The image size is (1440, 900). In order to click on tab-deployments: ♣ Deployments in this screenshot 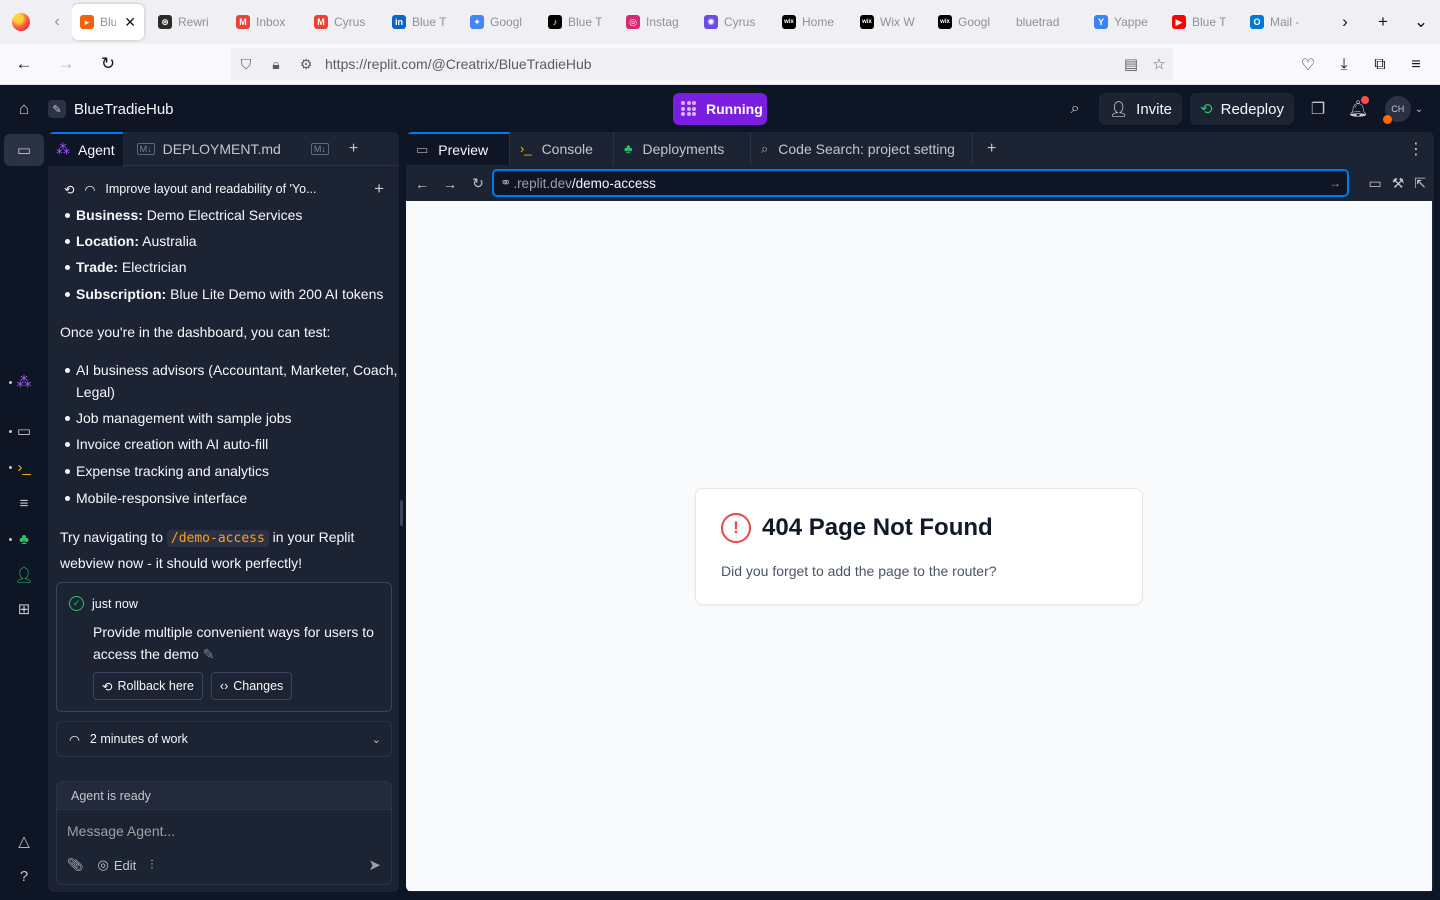, I will do `click(682, 148)`.